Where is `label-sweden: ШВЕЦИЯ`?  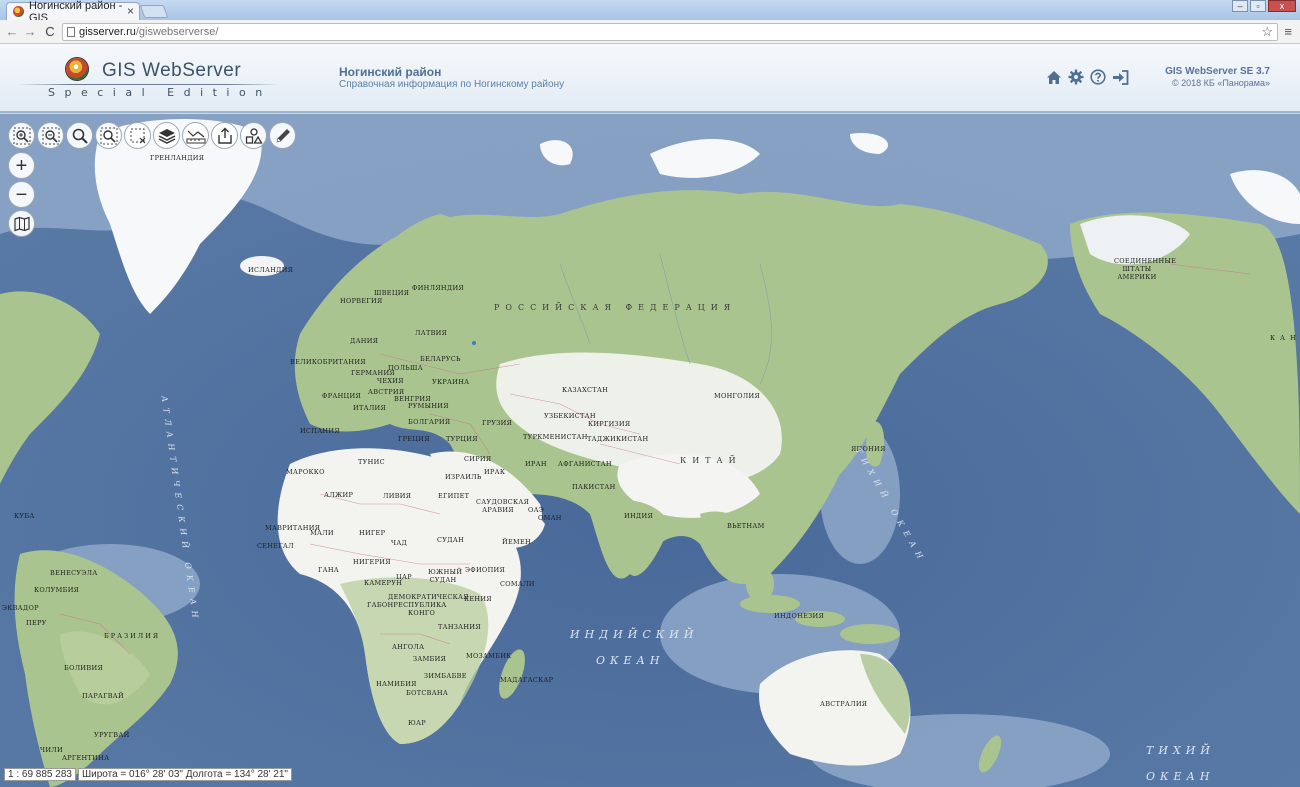 label-sweden: ШВЕЦИЯ is located at coordinates (392, 293).